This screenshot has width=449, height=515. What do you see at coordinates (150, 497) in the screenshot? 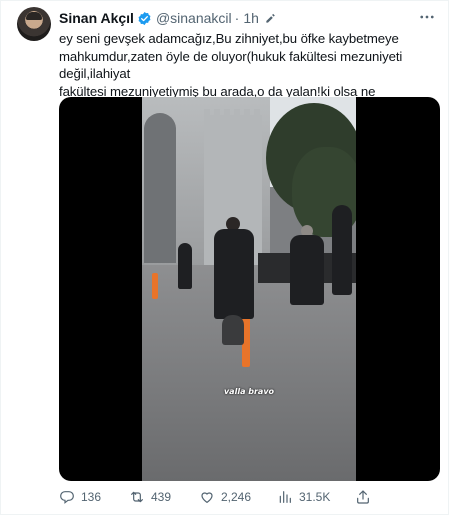
I see `retweet-button: 439` at bounding box center [150, 497].